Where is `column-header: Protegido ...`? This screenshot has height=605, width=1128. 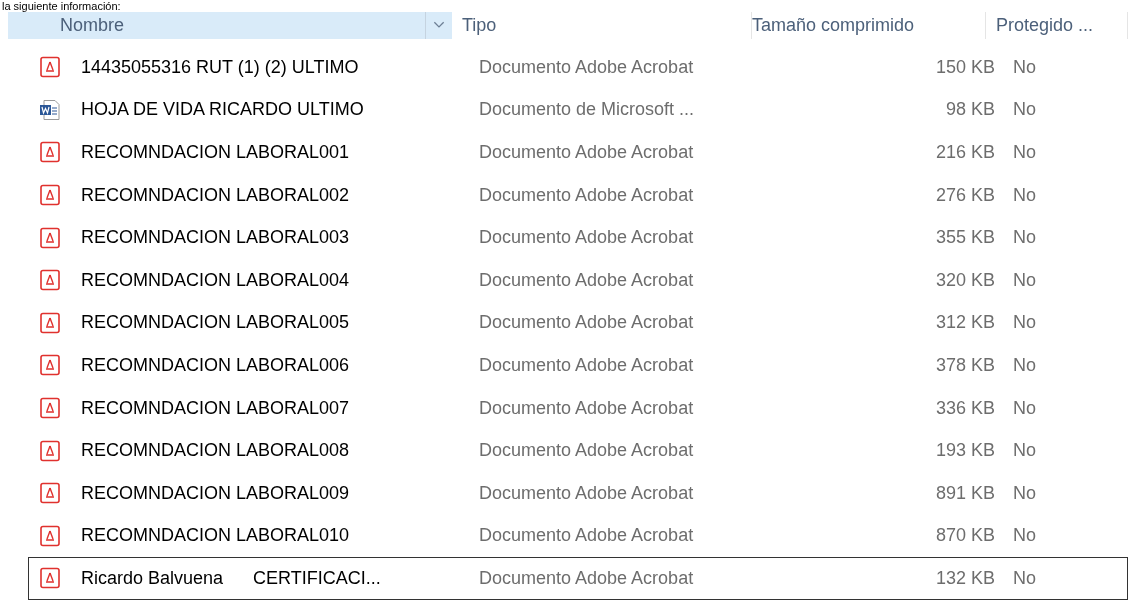 column-header: Protegido ... is located at coordinates (1057, 25).